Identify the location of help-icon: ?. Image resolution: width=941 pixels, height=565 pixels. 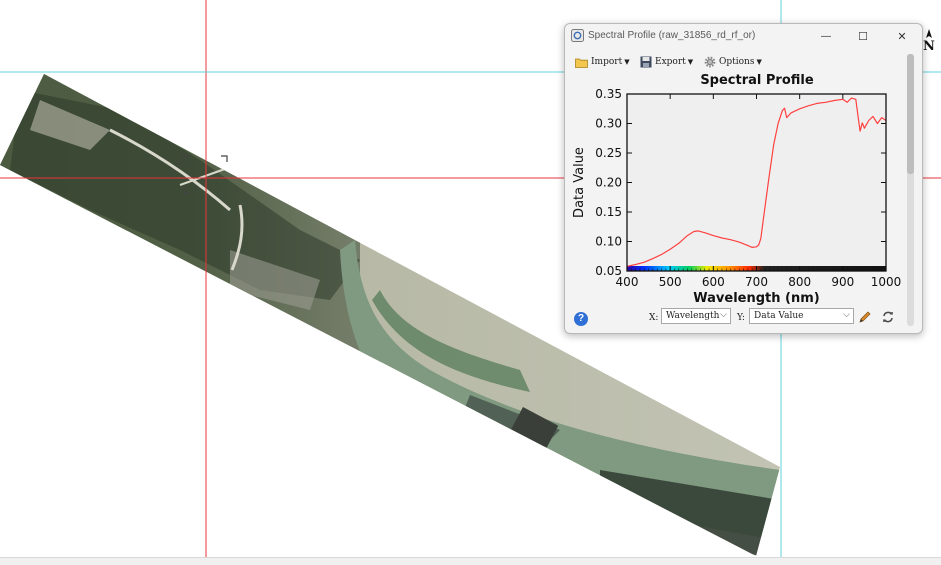
(581, 319).